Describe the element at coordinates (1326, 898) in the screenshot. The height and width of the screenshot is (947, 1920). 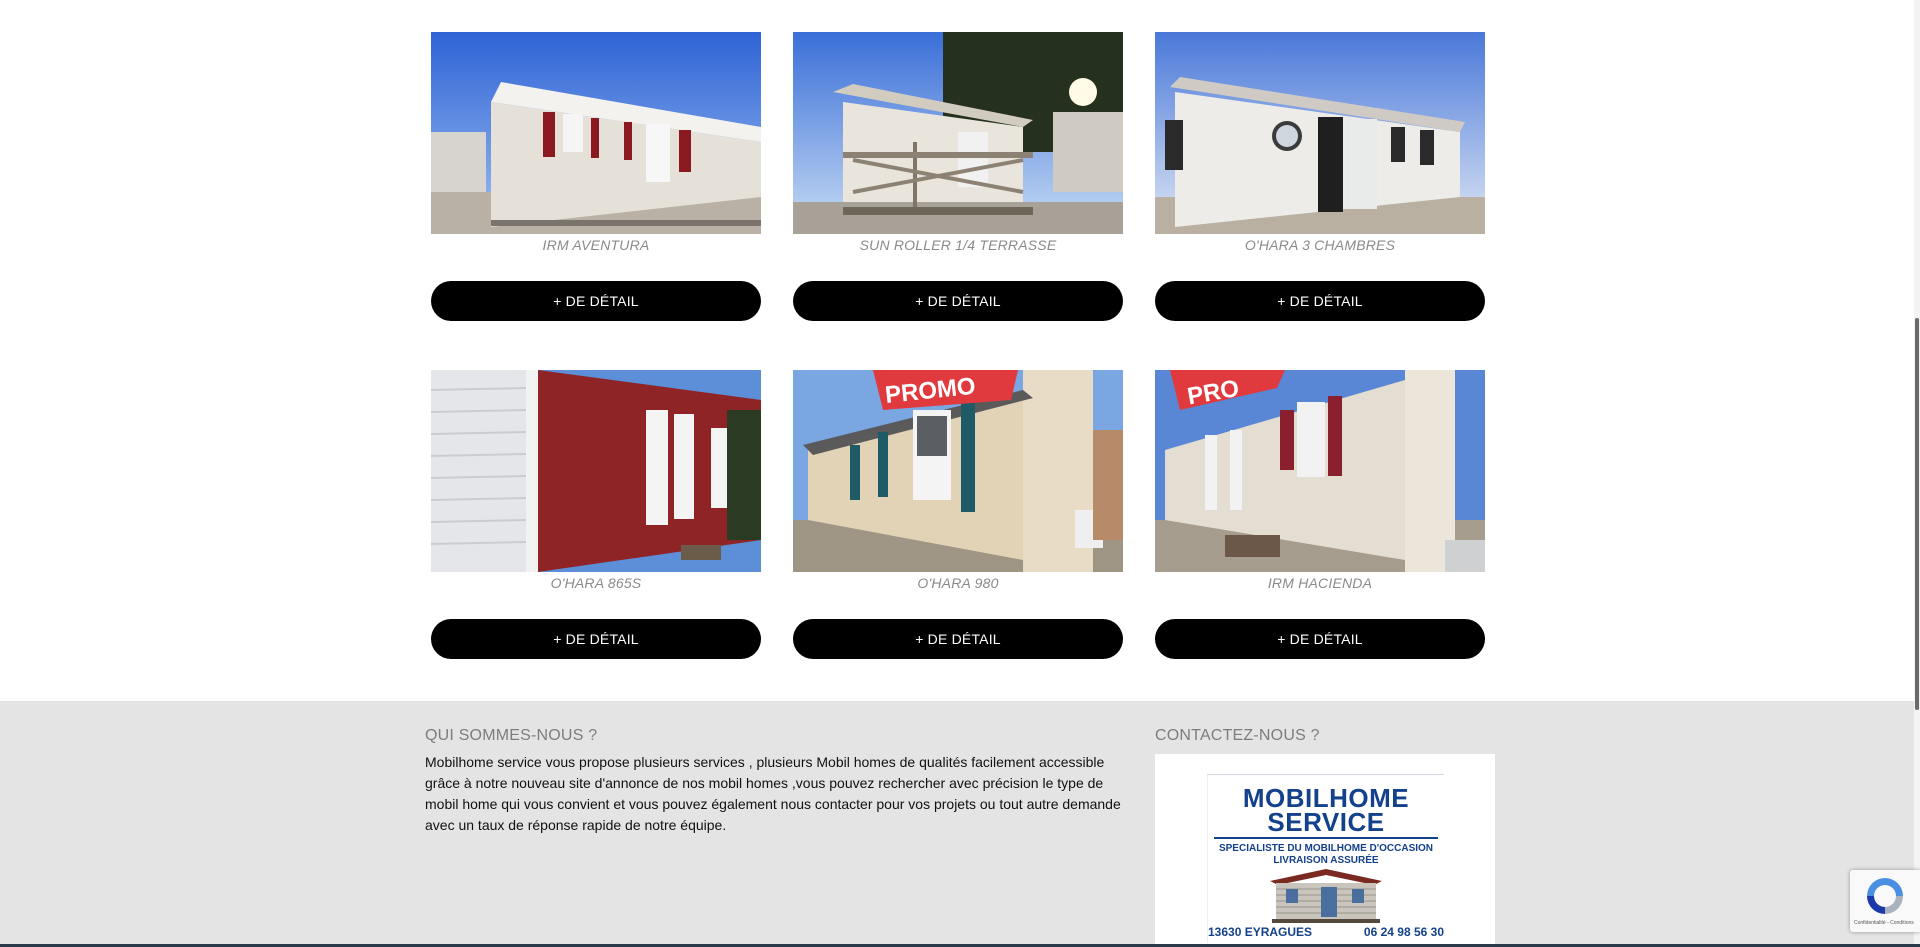
I see `house-icon` at that location.